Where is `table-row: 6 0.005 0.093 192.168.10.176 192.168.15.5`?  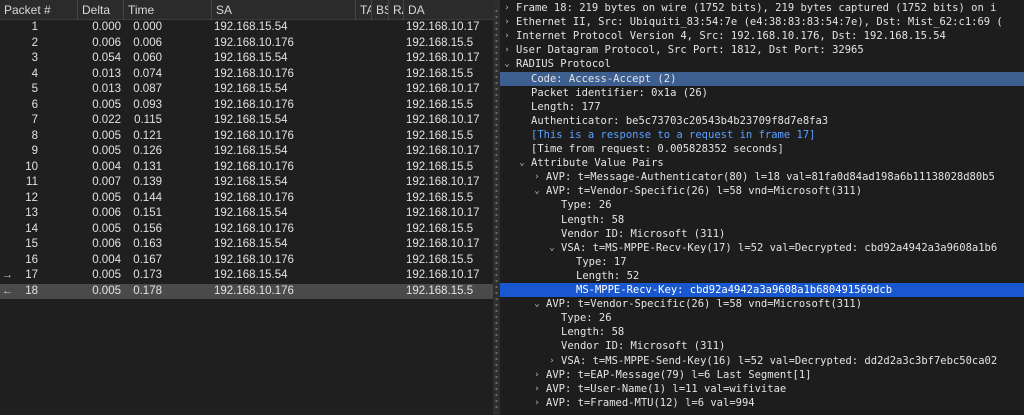 table-row: 6 0.005 0.093 192.168.10.176 192.168.15.5 is located at coordinates (246, 106).